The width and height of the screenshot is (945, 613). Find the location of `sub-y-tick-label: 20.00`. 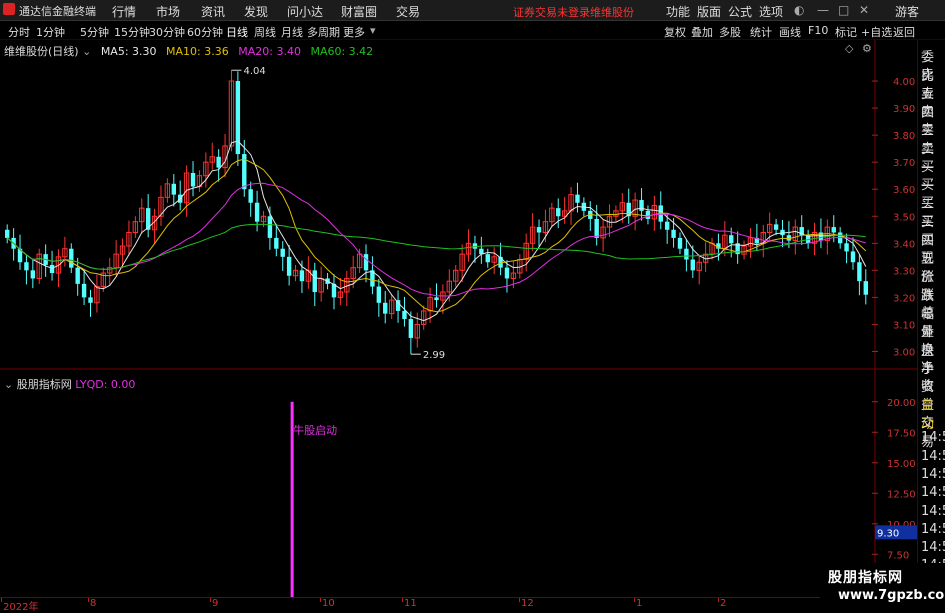

sub-y-tick-label: 20.00 is located at coordinates (901, 403).